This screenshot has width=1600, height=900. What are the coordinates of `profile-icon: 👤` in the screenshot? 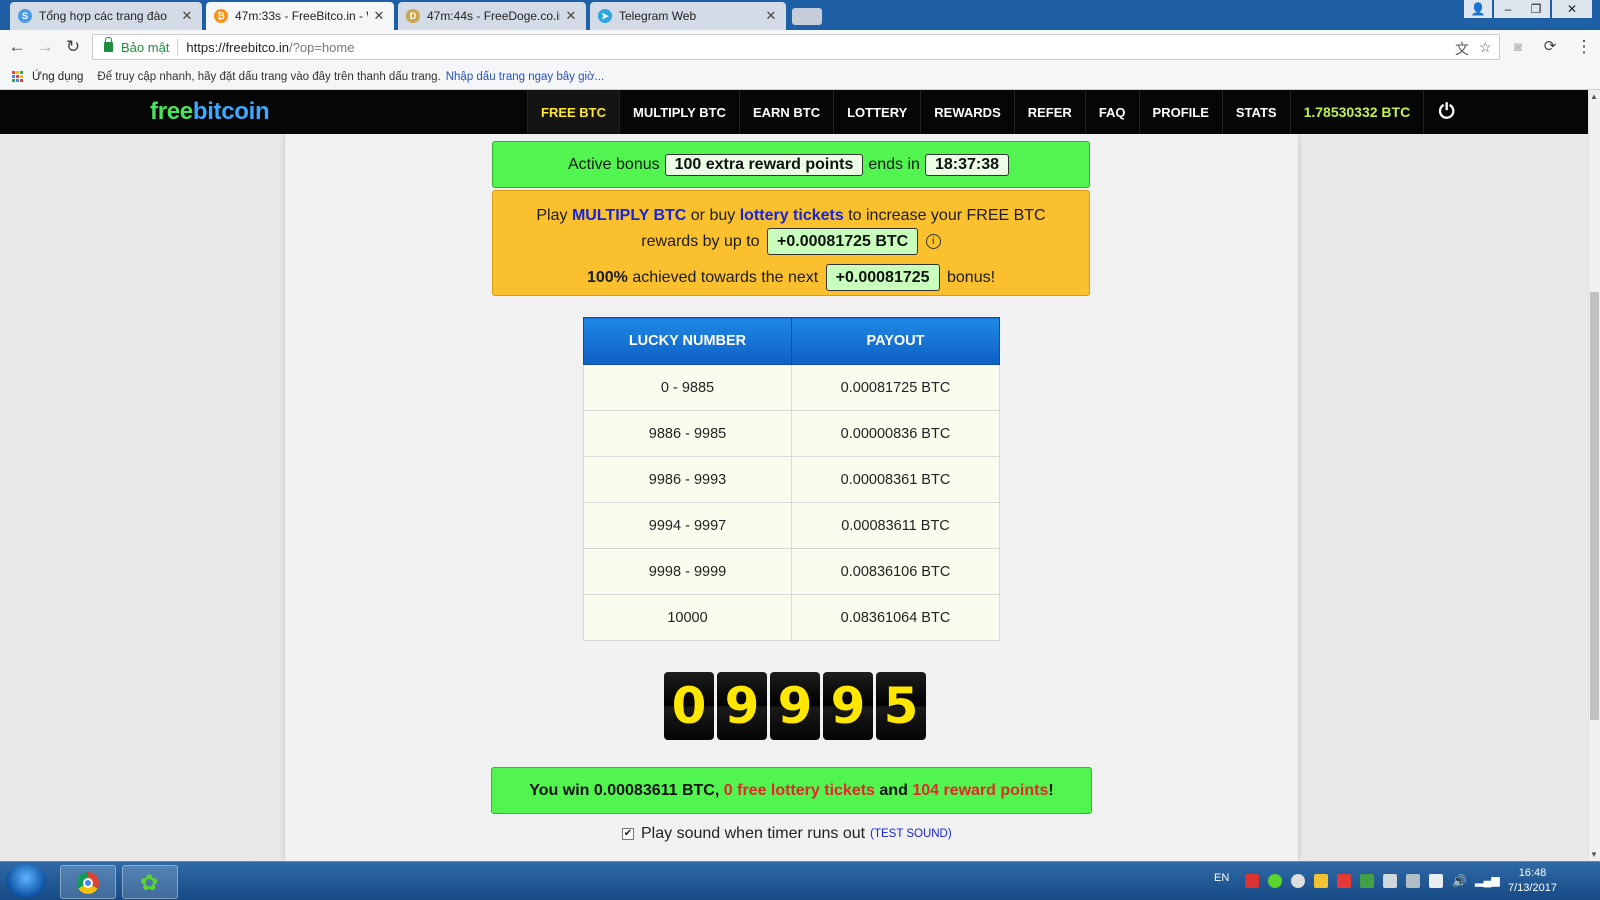 It's located at (1478, 9).